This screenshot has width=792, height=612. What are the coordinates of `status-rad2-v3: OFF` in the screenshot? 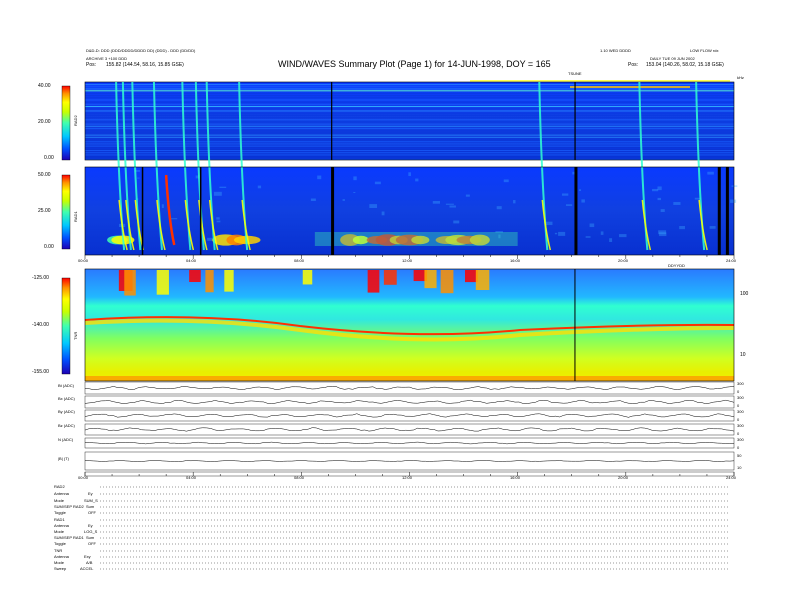 It's located at (92, 512).